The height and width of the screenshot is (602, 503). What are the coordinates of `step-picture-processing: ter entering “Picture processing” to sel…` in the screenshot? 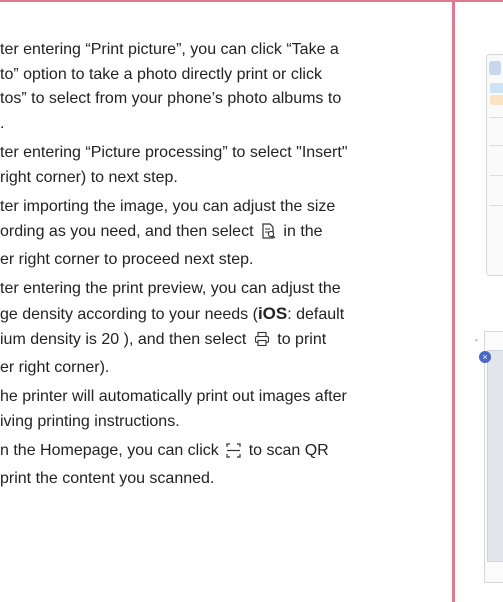 It's located at (224, 165).